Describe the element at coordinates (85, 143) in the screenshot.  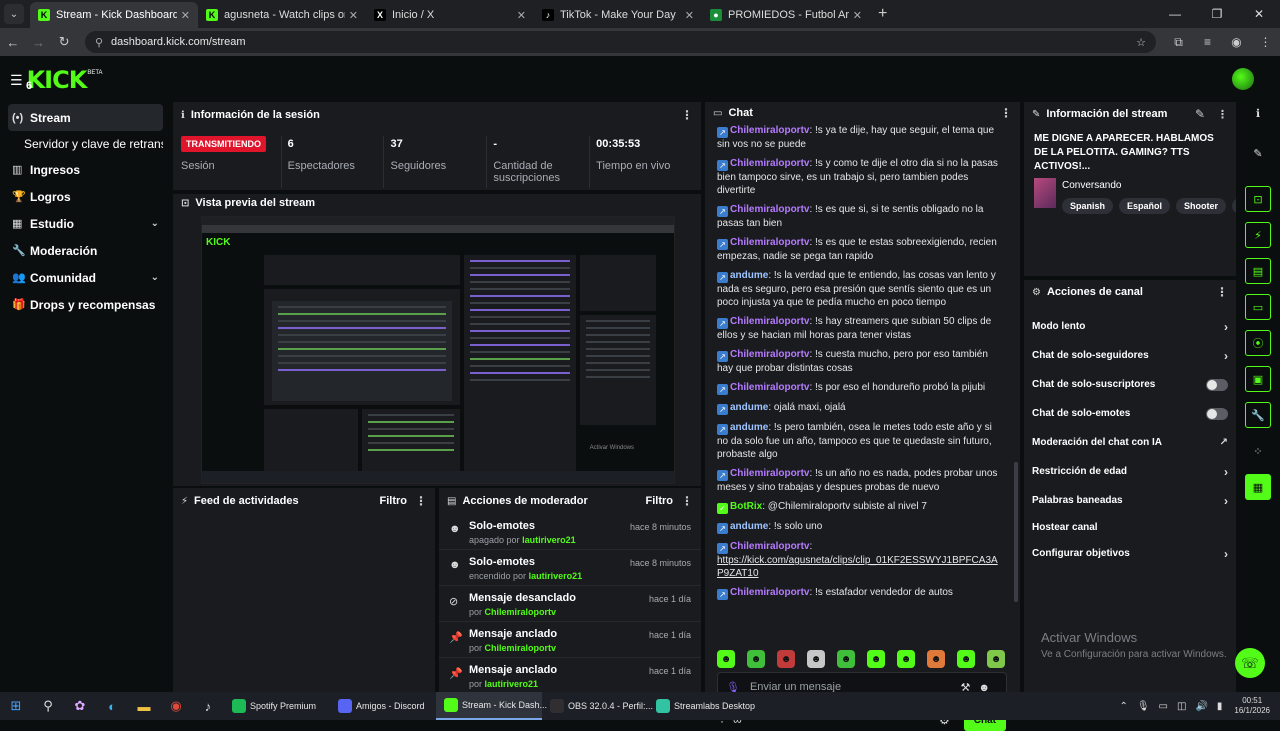
I see `sidebar-item-servidor: Servidor y clave de retransmisión` at that location.